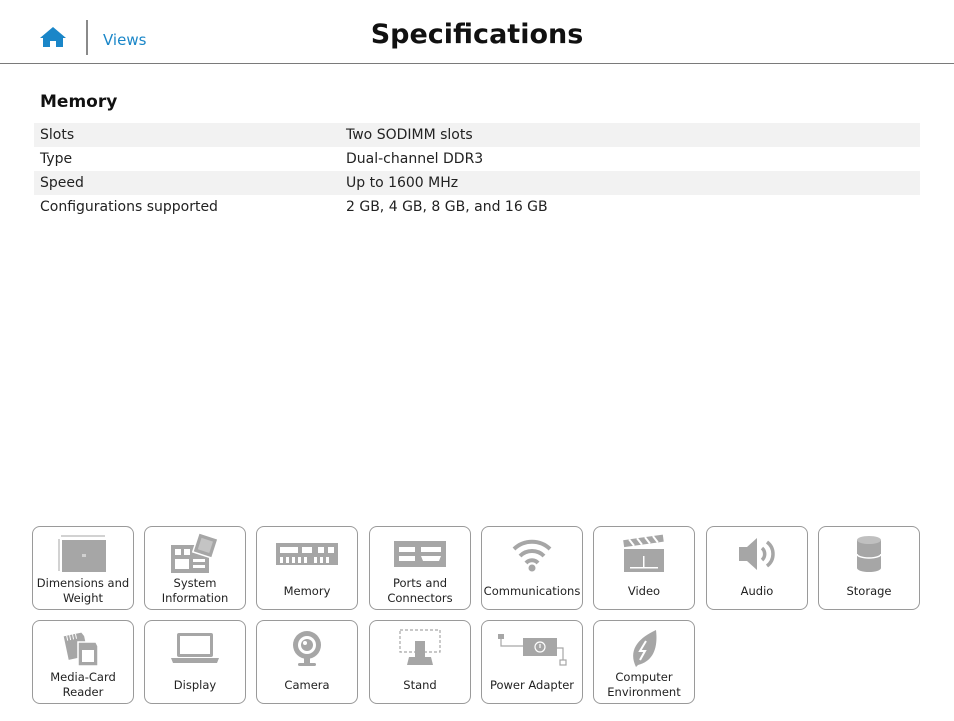 The height and width of the screenshot is (721, 954). What do you see at coordinates (447, 207) in the screenshot?
I see `spec-value: 2 GB, 4 GB, 8 GB, and 16 GB` at bounding box center [447, 207].